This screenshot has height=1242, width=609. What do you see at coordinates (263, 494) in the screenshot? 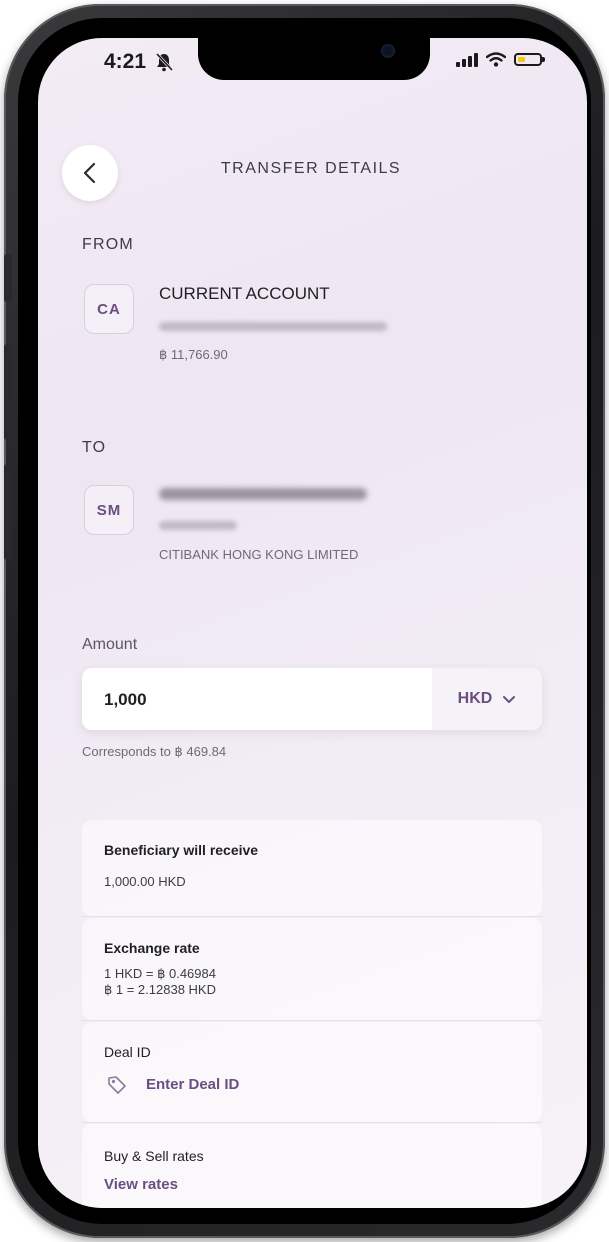
I see `beneficiary-name-redacted` at bounding box center [263, 494].